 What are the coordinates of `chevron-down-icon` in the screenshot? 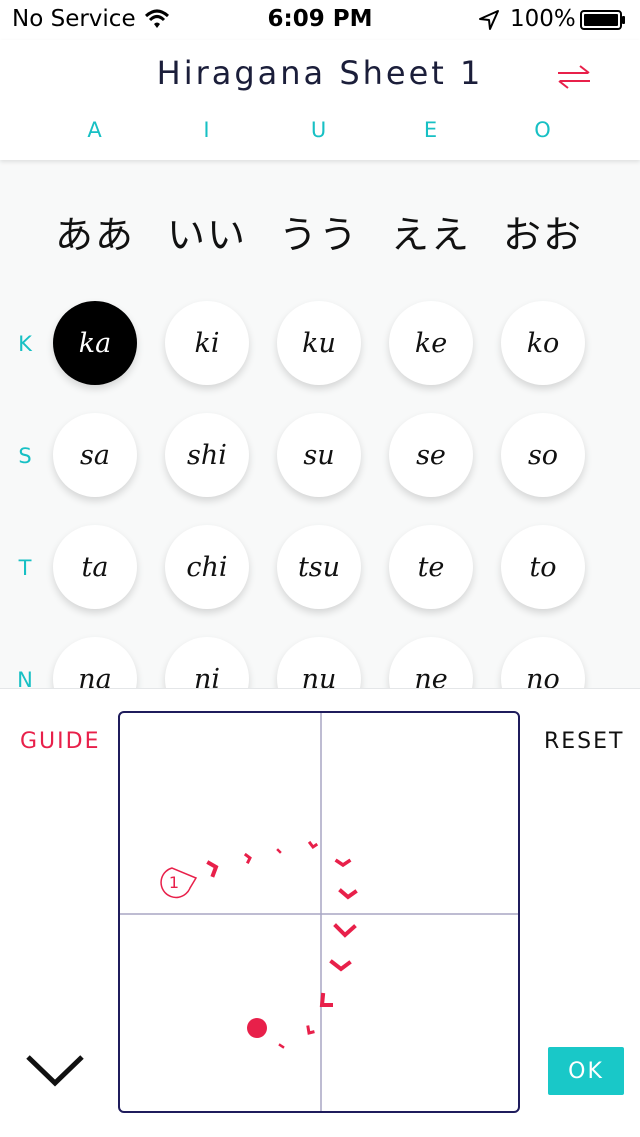 It's located at (55, 1071).